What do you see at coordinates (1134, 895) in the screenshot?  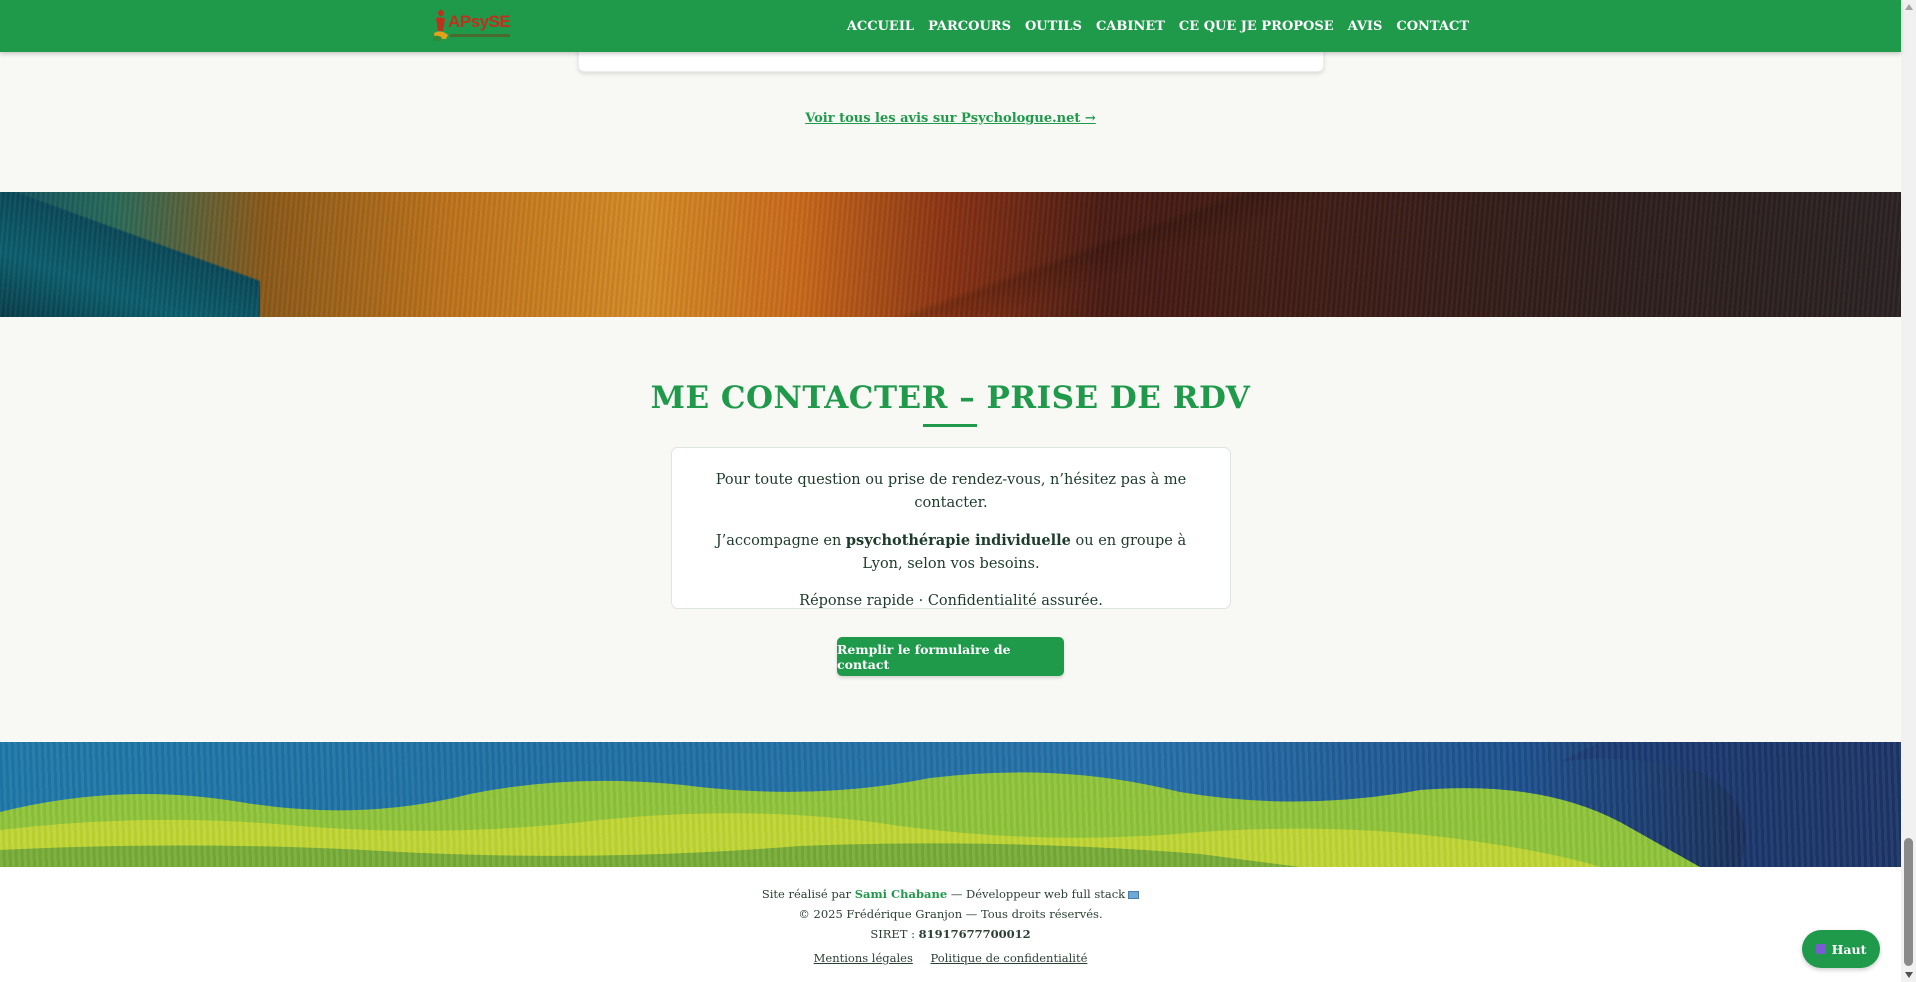 I see `laptop-icon` at bounding box center [1134, 895].